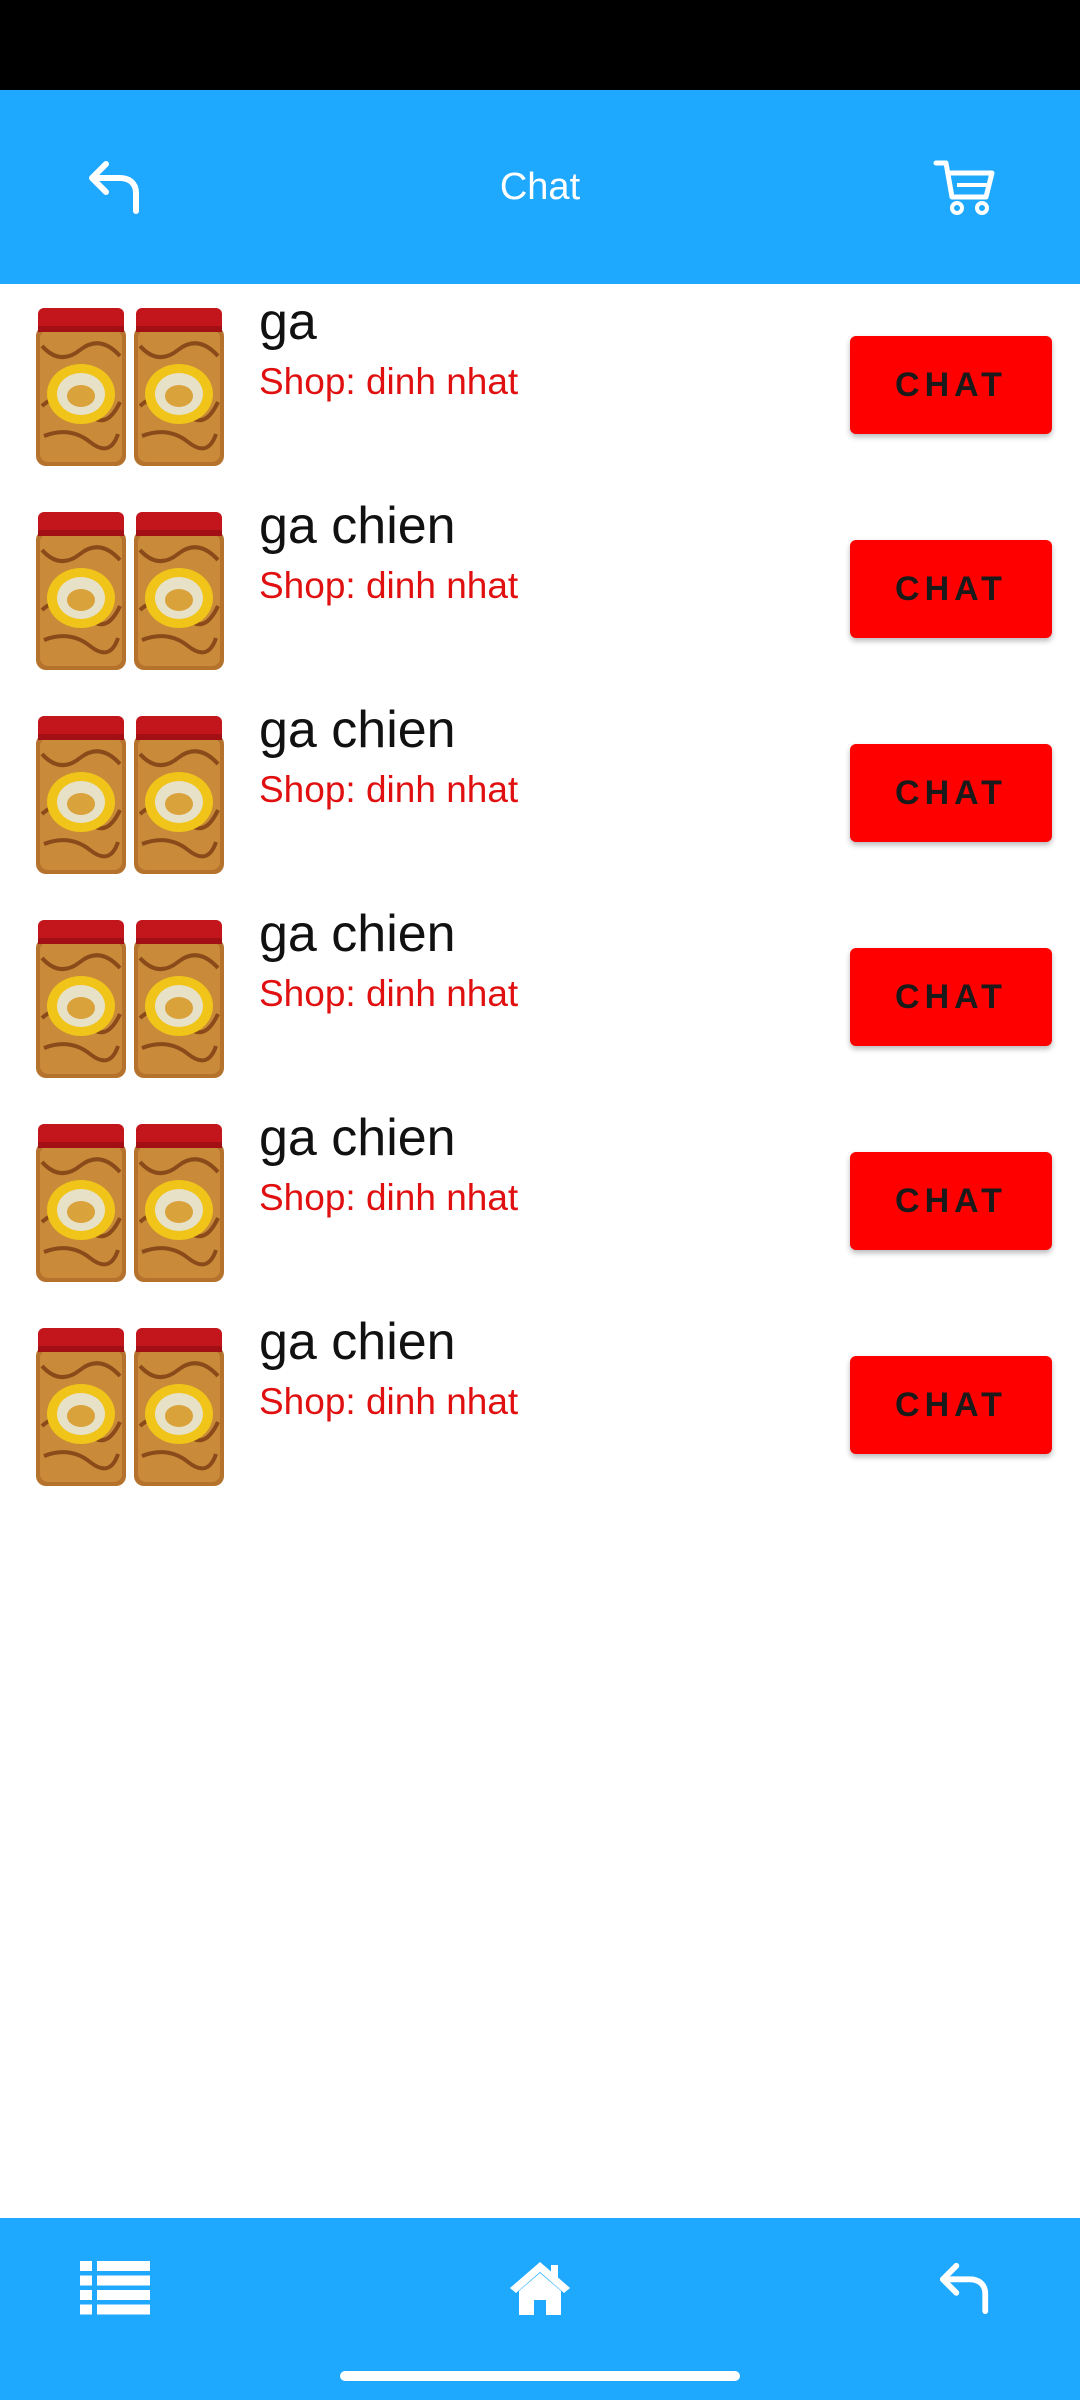 This screenshot has width=1080, height=2400. I want to click on list-button, so click(115, 2288).